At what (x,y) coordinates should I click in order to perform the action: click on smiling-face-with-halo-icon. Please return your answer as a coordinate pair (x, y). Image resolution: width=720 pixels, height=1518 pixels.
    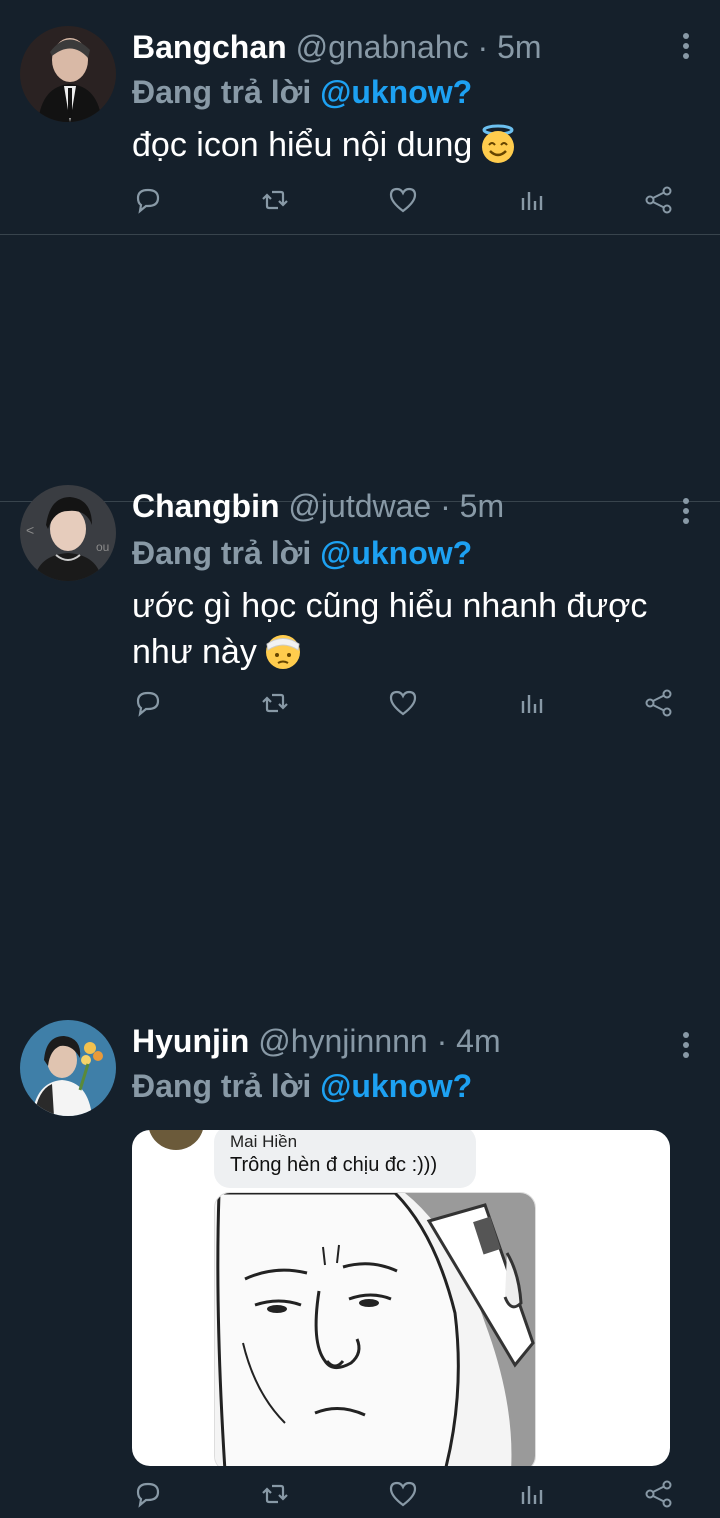
    Looking at the image, I should click on (498, 150).